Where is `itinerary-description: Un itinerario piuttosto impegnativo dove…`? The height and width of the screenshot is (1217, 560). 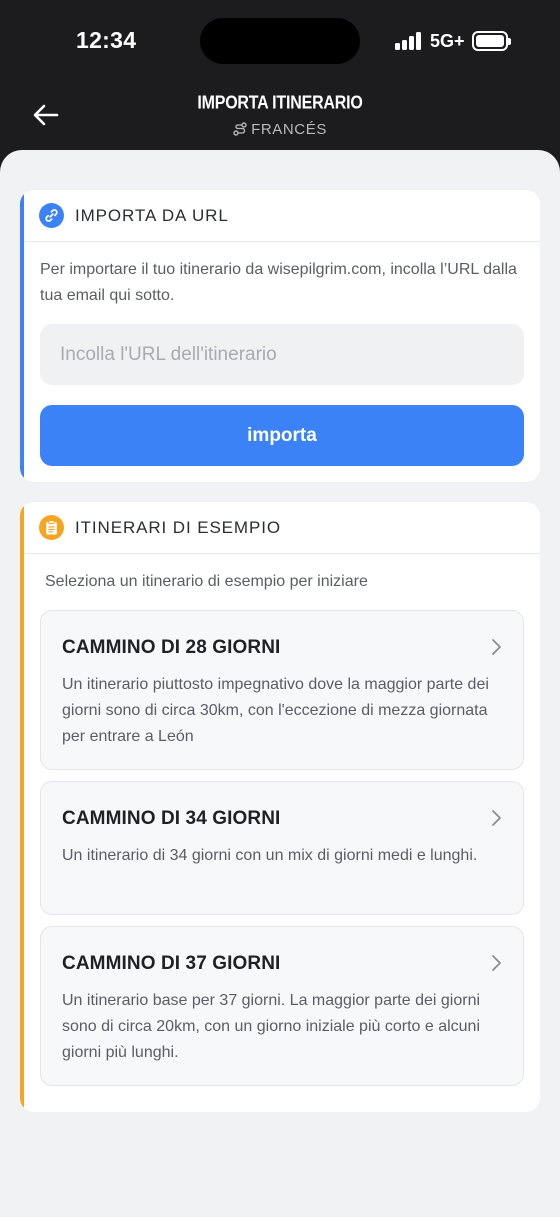
itinerary-description: Un itinerario piuttosto impegnativo dove… is located at coordinates (275, 710).